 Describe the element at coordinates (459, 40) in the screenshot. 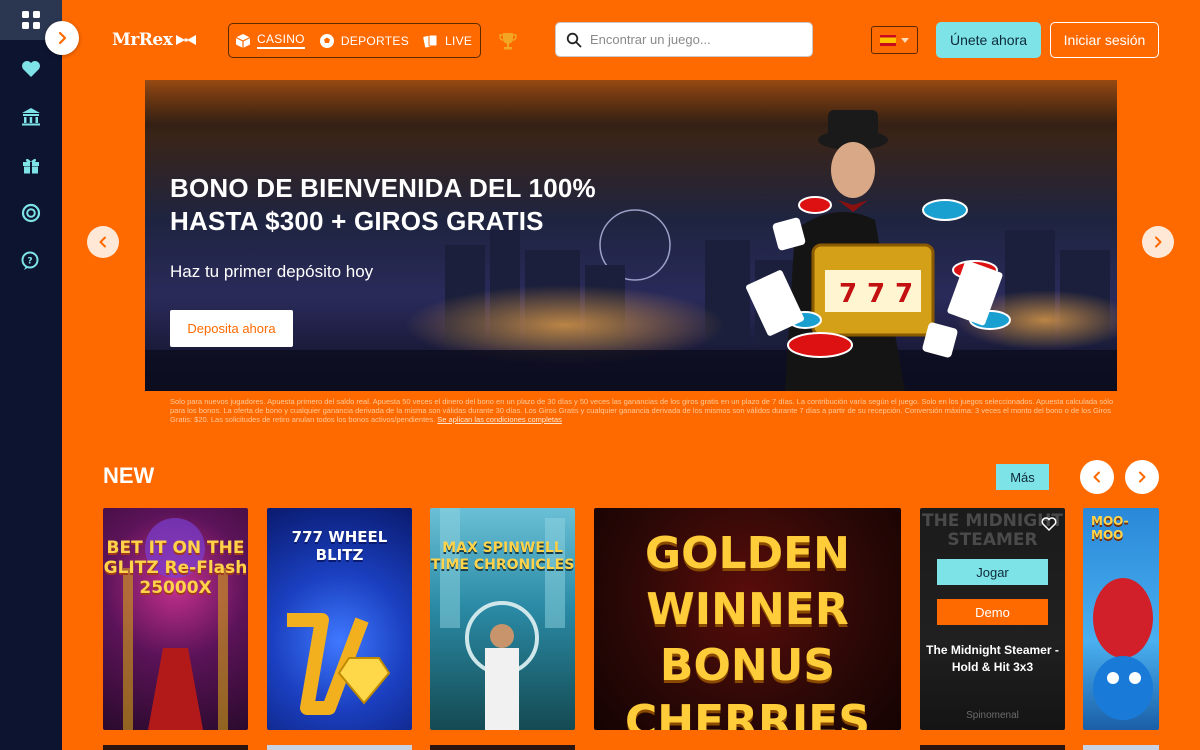

I see `nav-live-label: LIVE` at that location.